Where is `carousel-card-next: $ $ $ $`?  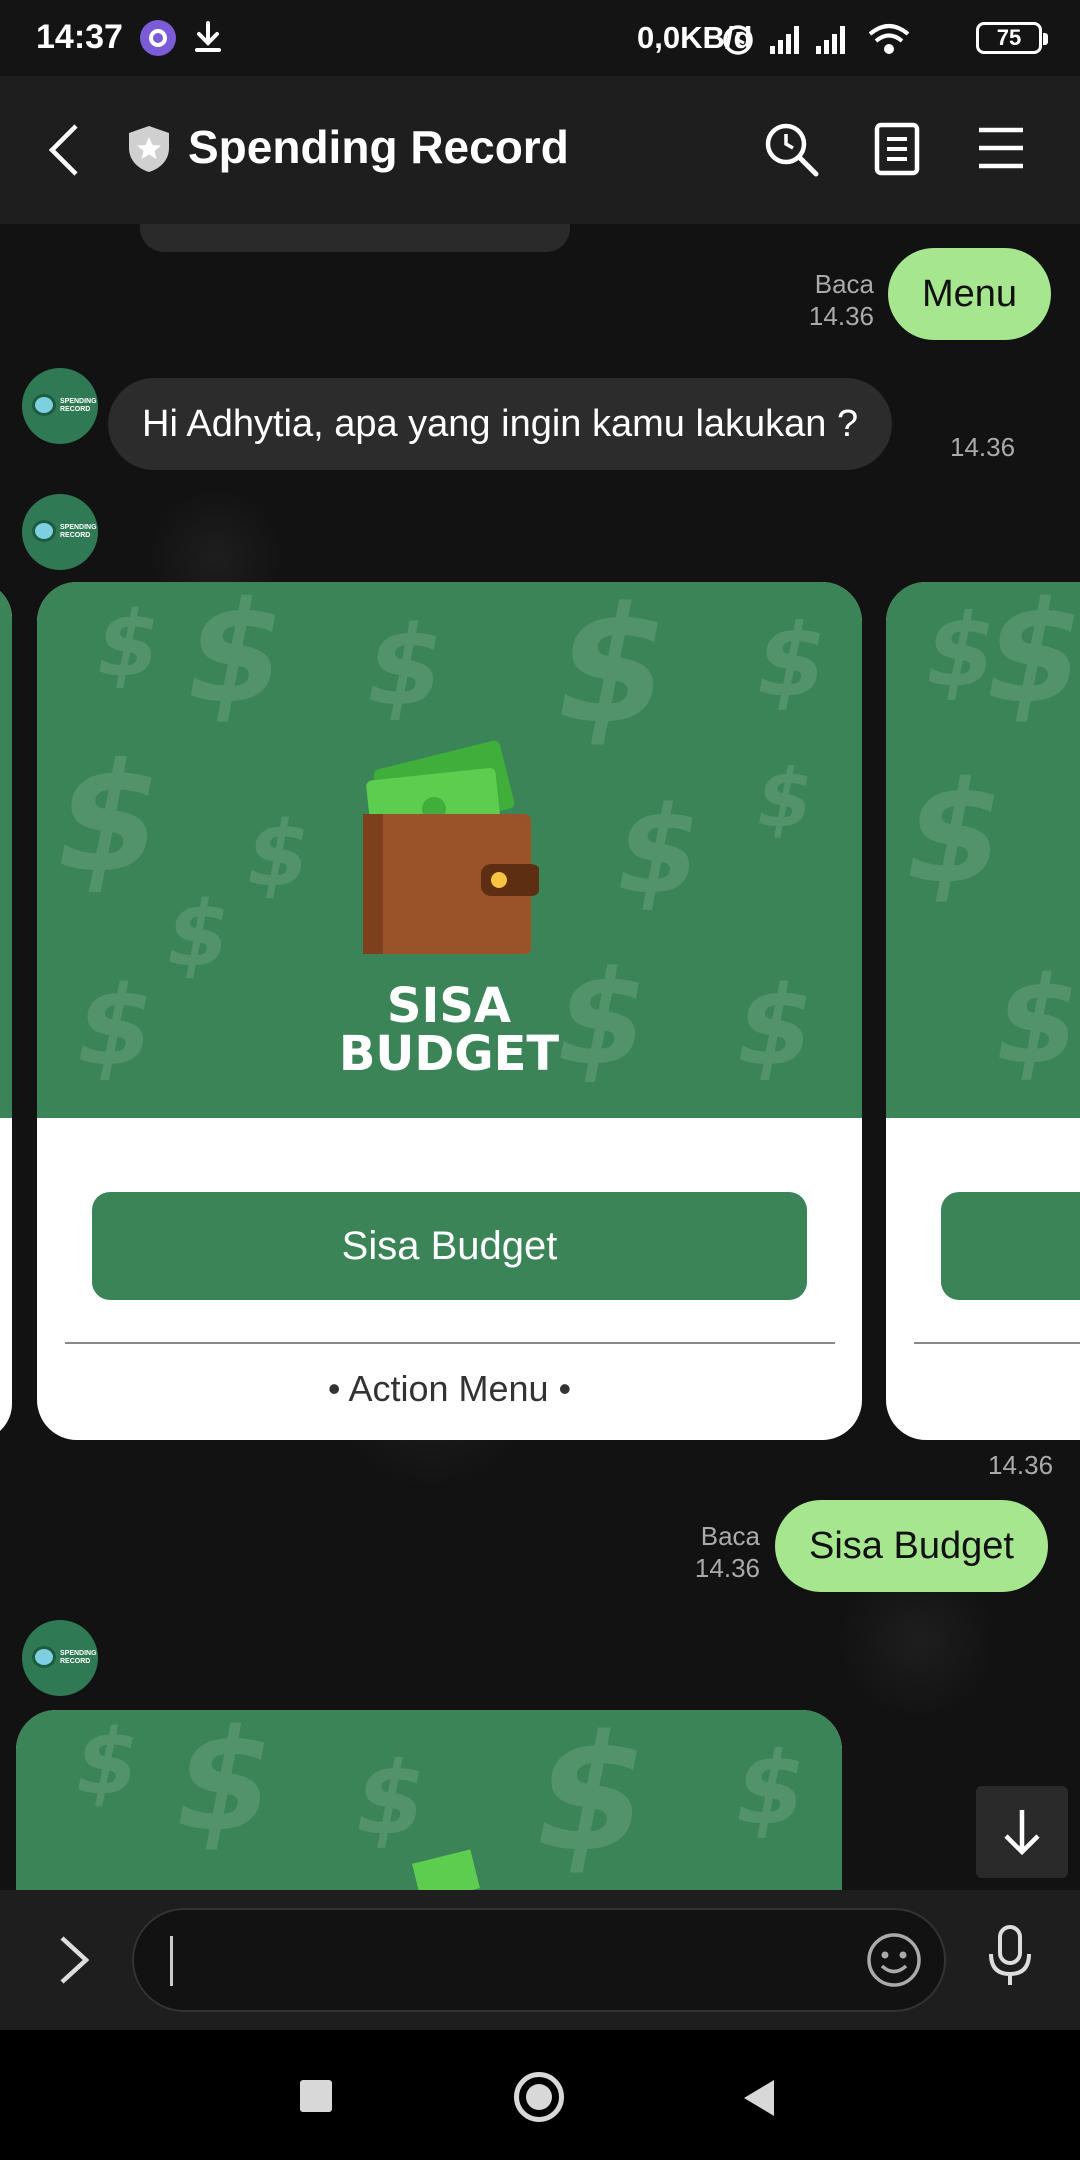
carousel-card-next: $ $ $ $ is located at coordinates (983, 1011).